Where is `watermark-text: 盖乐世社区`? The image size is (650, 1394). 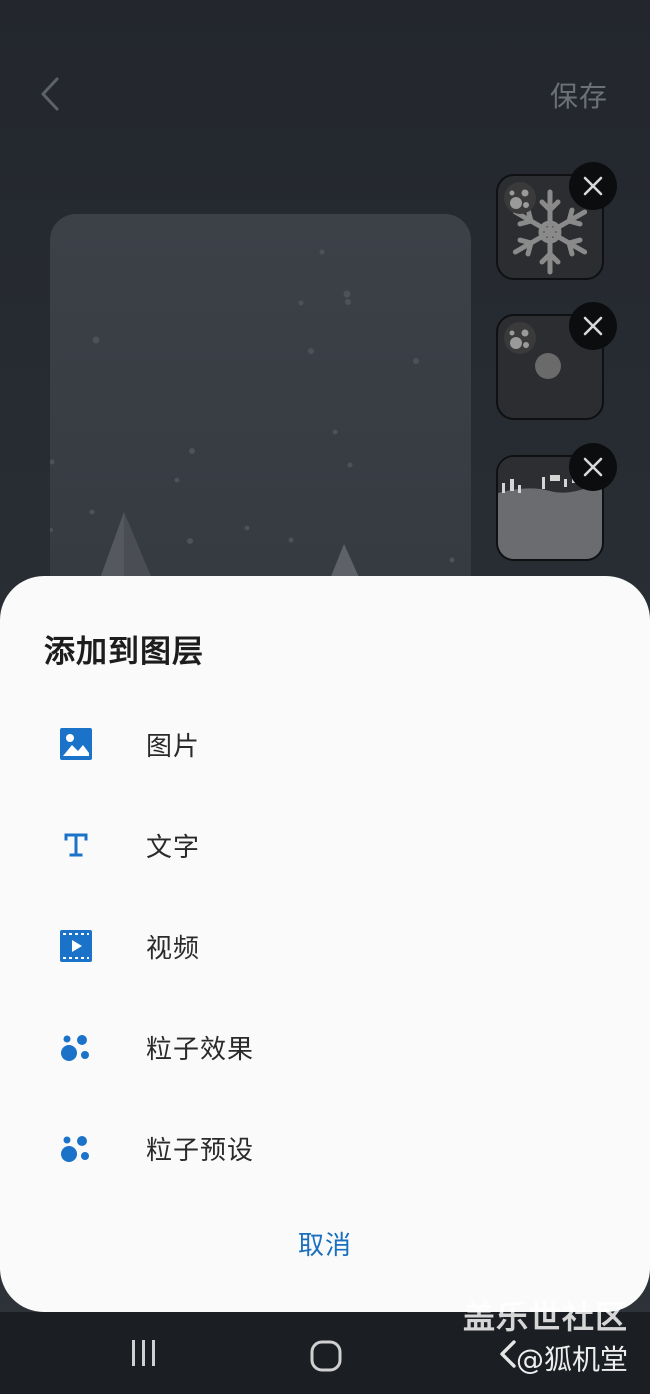
watermark-text: 盖乐世社区 is located at coordinates (546, 1317).